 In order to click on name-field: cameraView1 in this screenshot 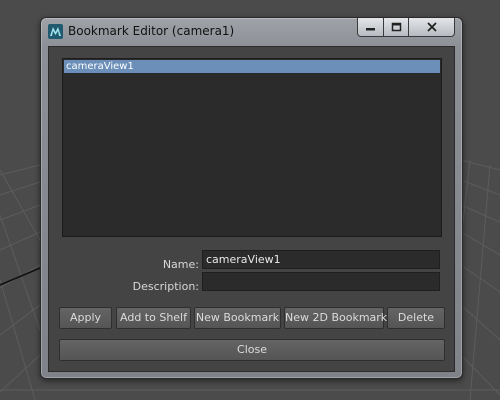, I will do `click(321, 259)`.